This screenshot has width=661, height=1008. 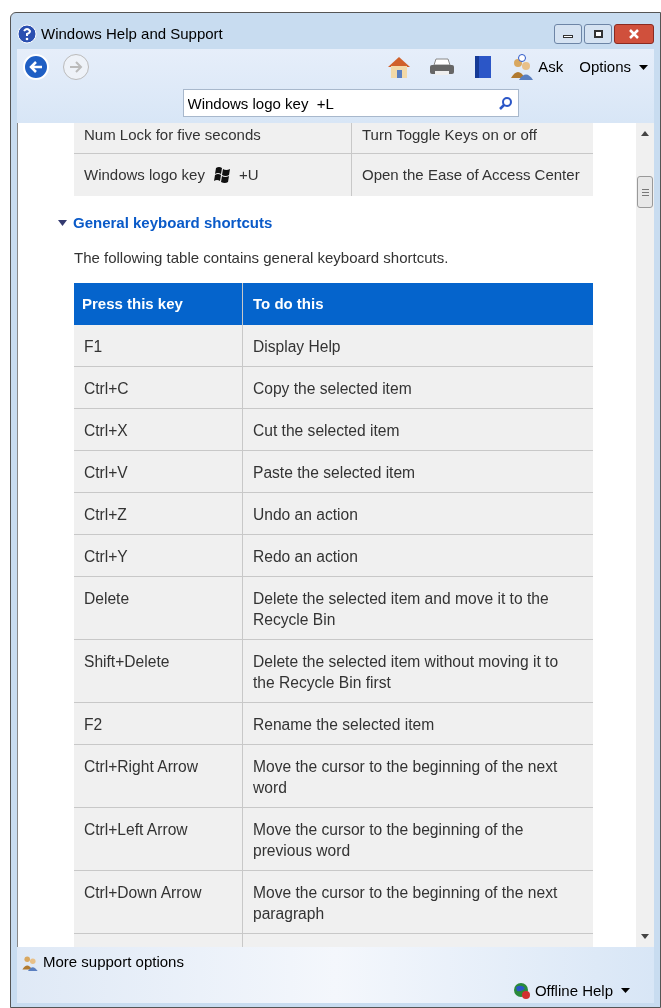 What do you see at coordinates (262, 257) in the screenshot?
I see `intro-text: The following table contains general keyboard shortcuts.` at bounding box center [262, 257].